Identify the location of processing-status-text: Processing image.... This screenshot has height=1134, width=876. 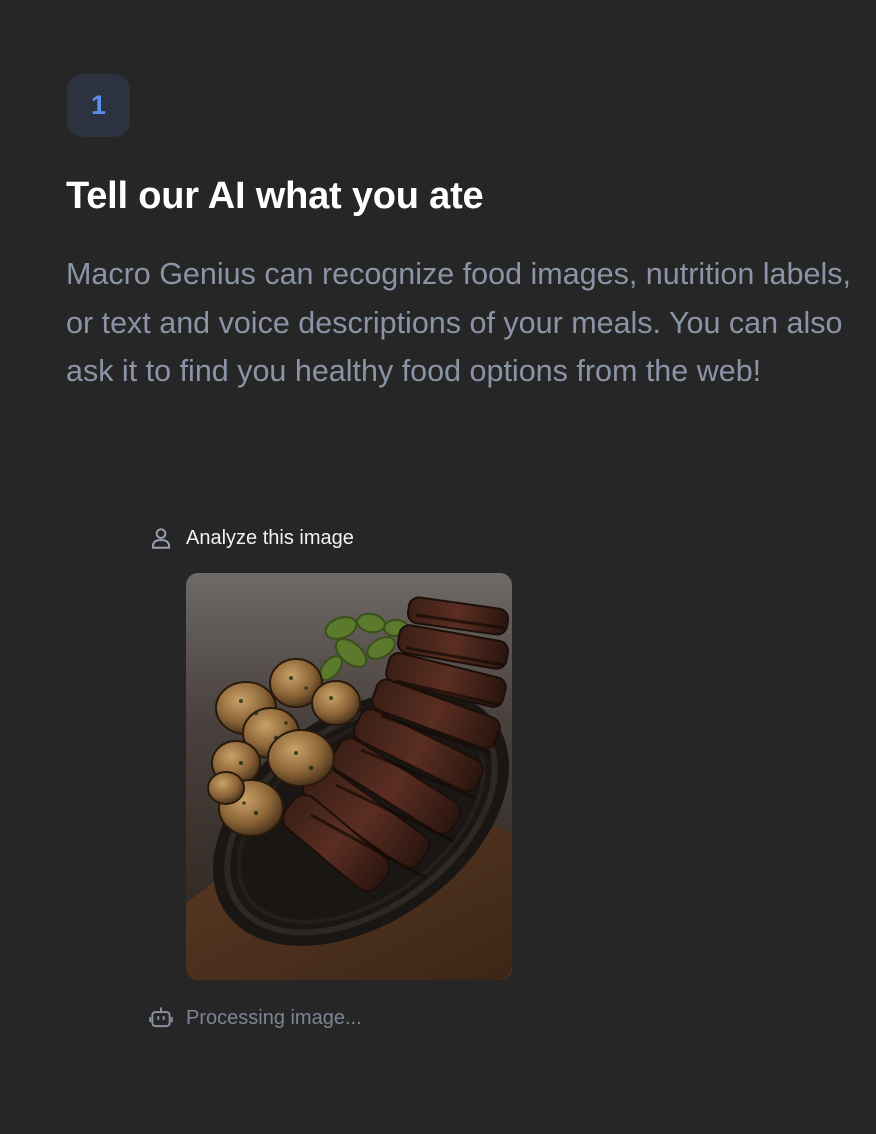
(274, 1017).